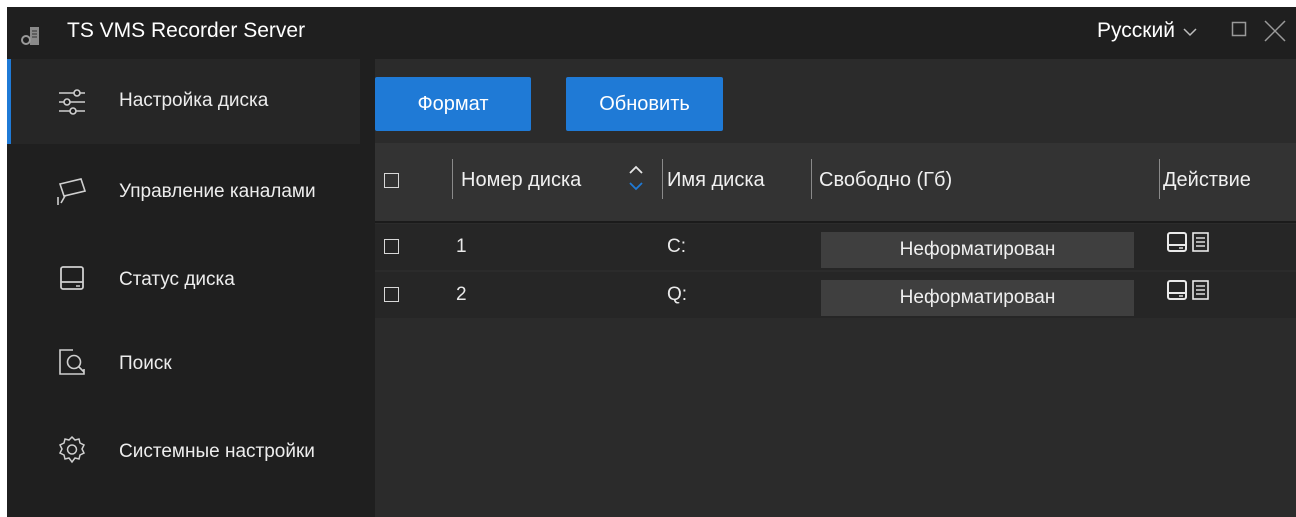 The height and width of the screenshot is (517, 1296). What do you see at coordinates (885, 180) in the screenshot?
I see `column-header-free-space: Свободно (Гб)` at bounding box center [885, 180].